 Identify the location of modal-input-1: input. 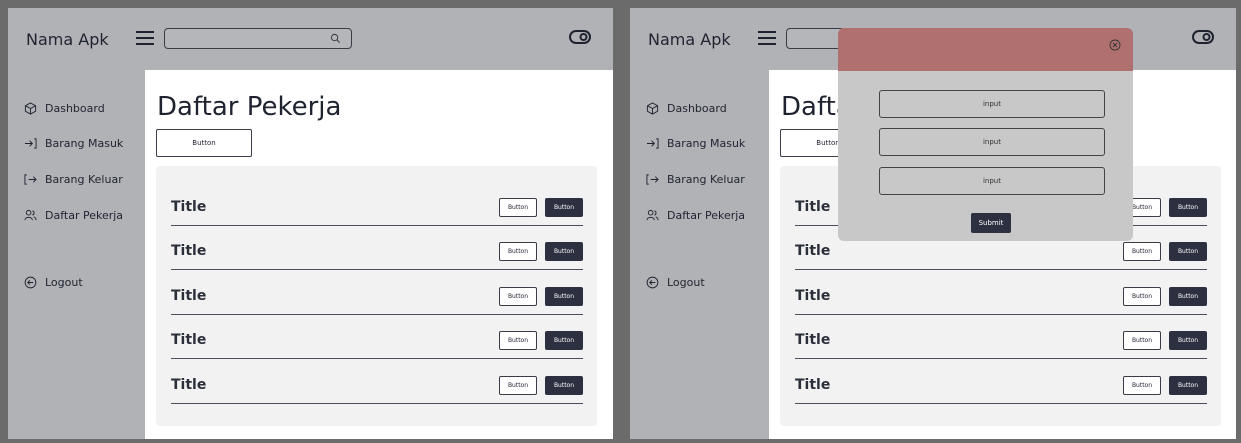
(992, 104).